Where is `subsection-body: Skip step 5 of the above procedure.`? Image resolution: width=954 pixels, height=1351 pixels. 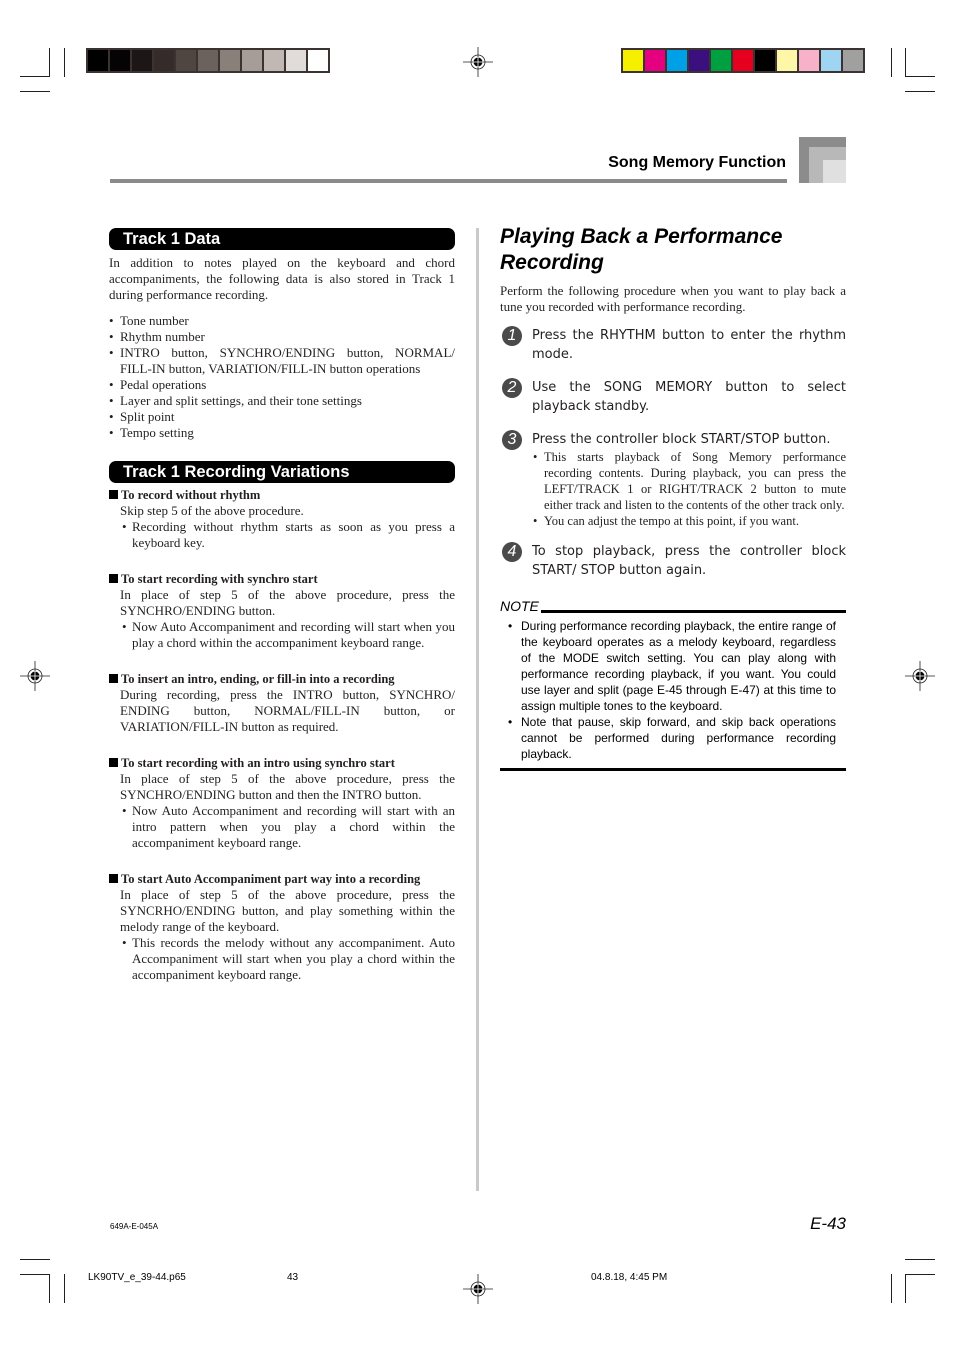 subsection-body: Skip step 5 of the above procedure. is located at coordinates (212, 510).